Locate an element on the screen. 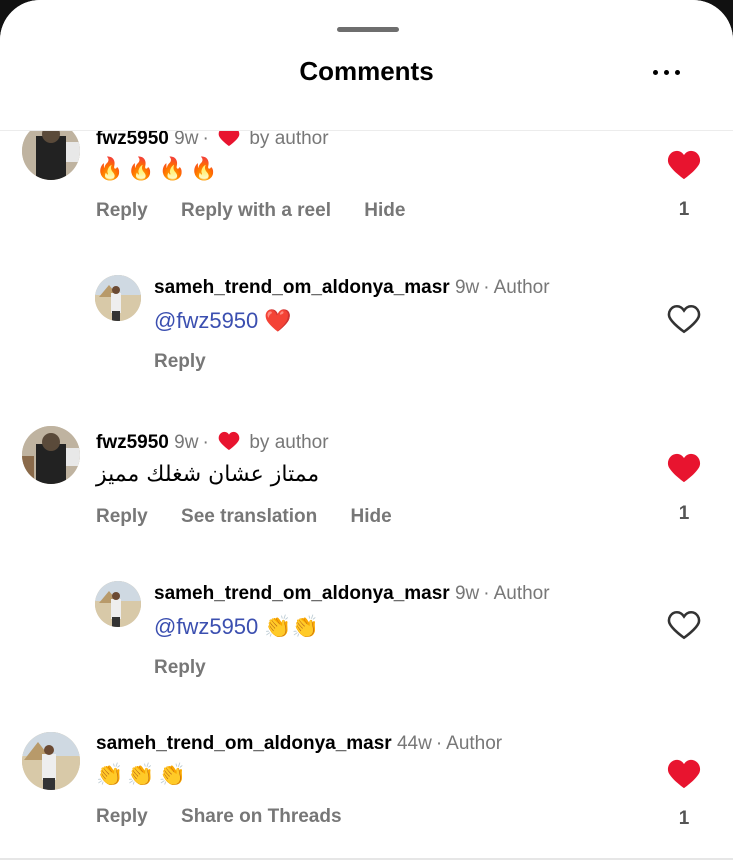 The width and height of the screenshot is (733, 867). reply-with-reel-button: Reply with a reel is located at coordinates (256, 210).